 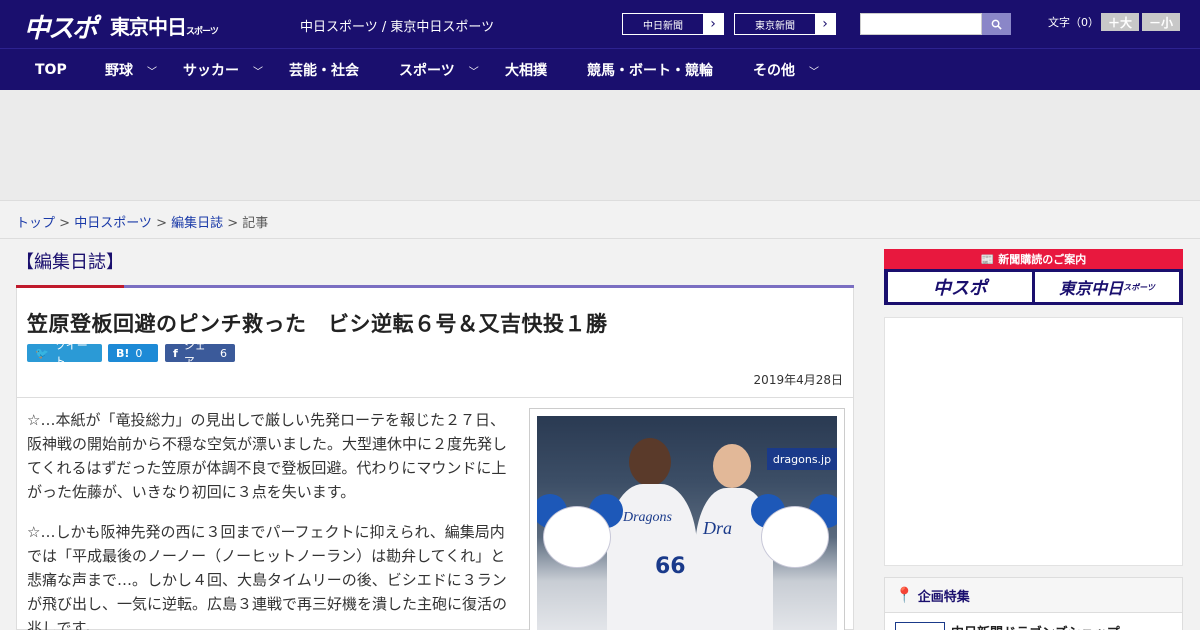 What do you see at coordinates (798, 380) in the screenshot?
I see `article-date: 2019年4月28日` at bounding box center [798, 380].